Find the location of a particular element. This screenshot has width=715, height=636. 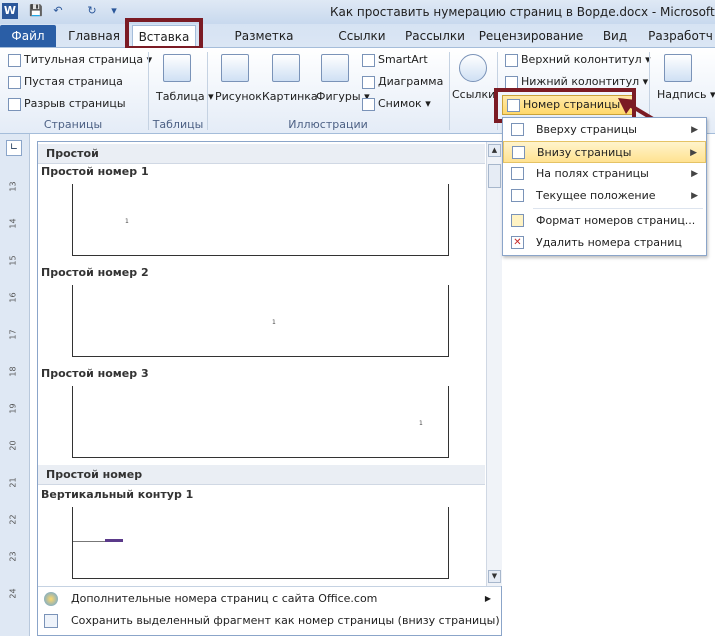

chart-button: Диаграмма is located at coordinates (402, 82).